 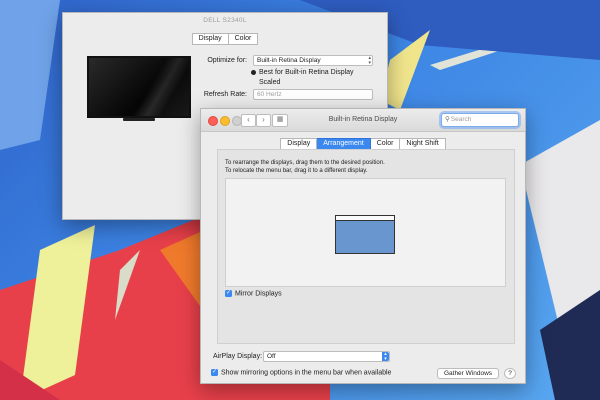 What do you see at coordinates (263, 120) in the screenshot?
I see `forward-icon: ›` at bounding box center [263, 120].